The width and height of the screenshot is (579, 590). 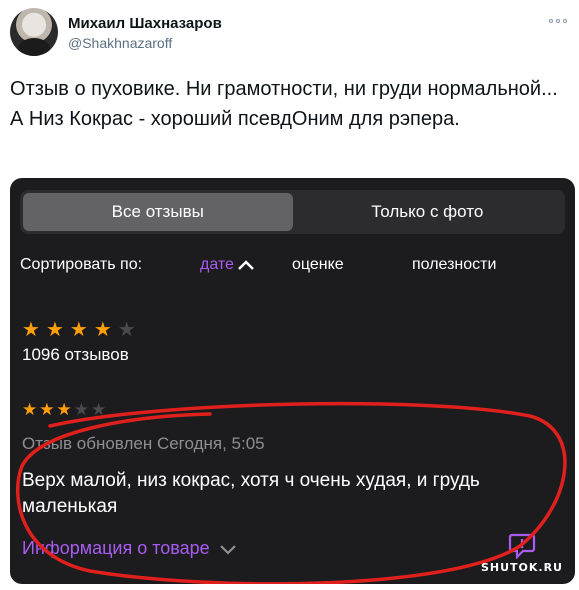 I want to click on sort-option-date: дате, so click(x=227, y=265).